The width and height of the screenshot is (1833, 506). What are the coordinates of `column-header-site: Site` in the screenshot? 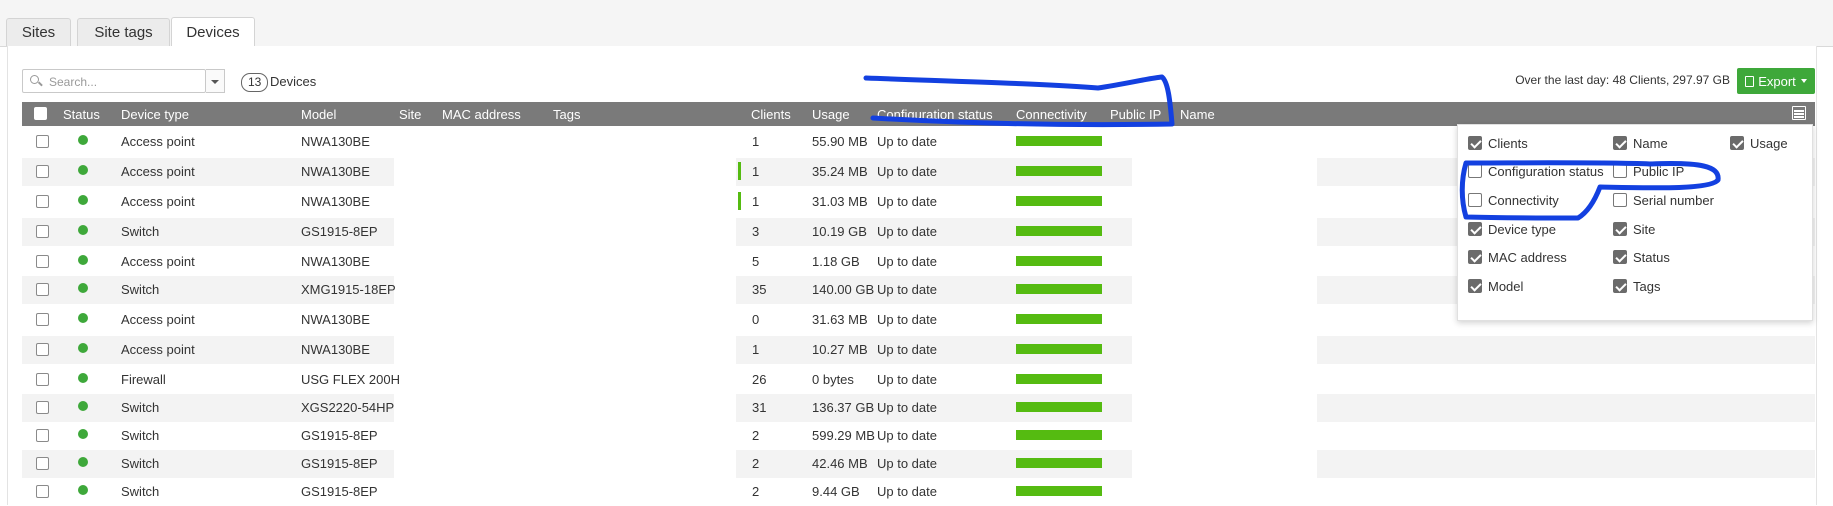 It's located at (410, 114).